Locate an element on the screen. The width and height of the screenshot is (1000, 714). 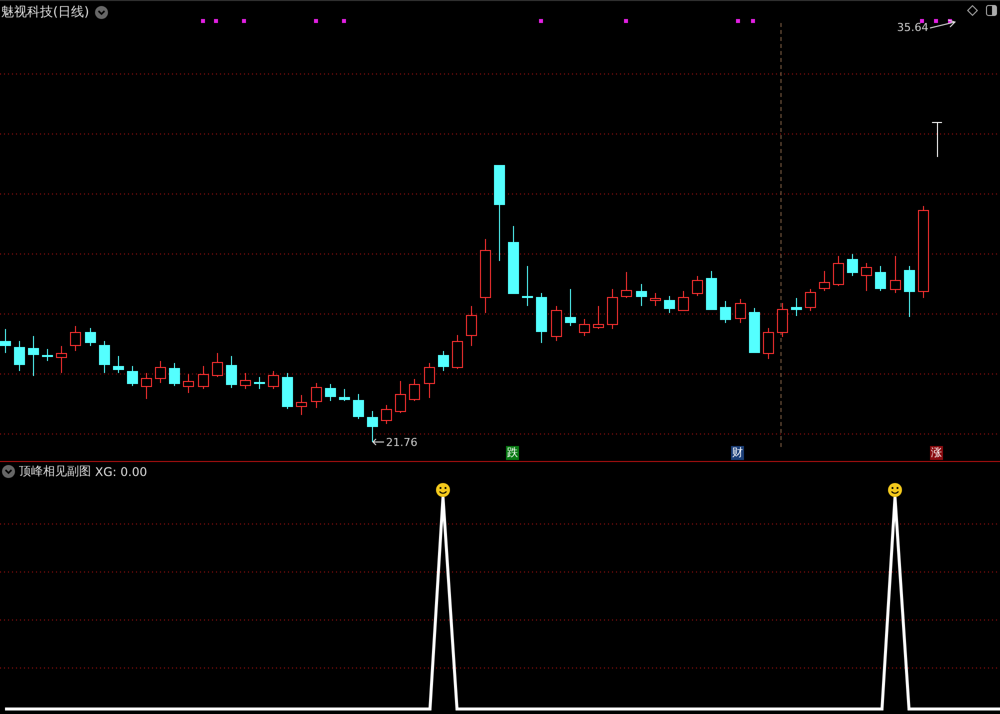
indicator-reading: XG: 0.00 is located at coordinates (121, 471).